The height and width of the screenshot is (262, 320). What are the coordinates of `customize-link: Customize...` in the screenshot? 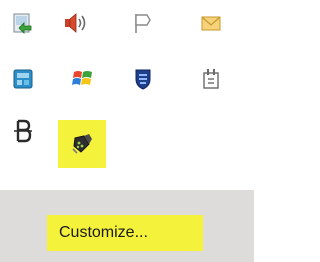 It's located at (125, 233).